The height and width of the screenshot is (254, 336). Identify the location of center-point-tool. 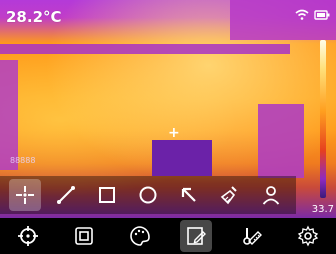
(24, 195).